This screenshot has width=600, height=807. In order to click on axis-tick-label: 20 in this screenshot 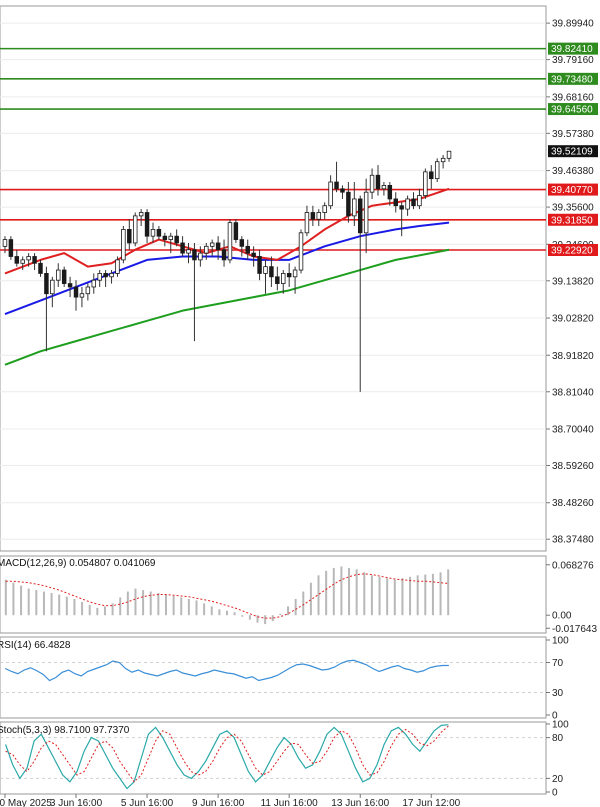, I will do `click(558, 779)`.